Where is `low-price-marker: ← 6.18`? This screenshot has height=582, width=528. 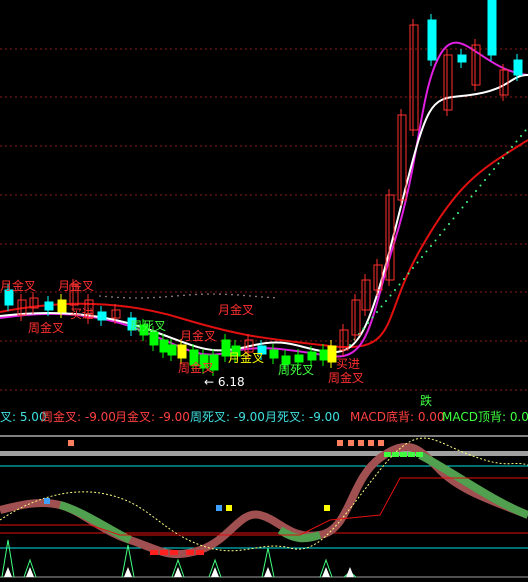 low-price-marker: ← 6.18 is located at coordinates (224, 382).